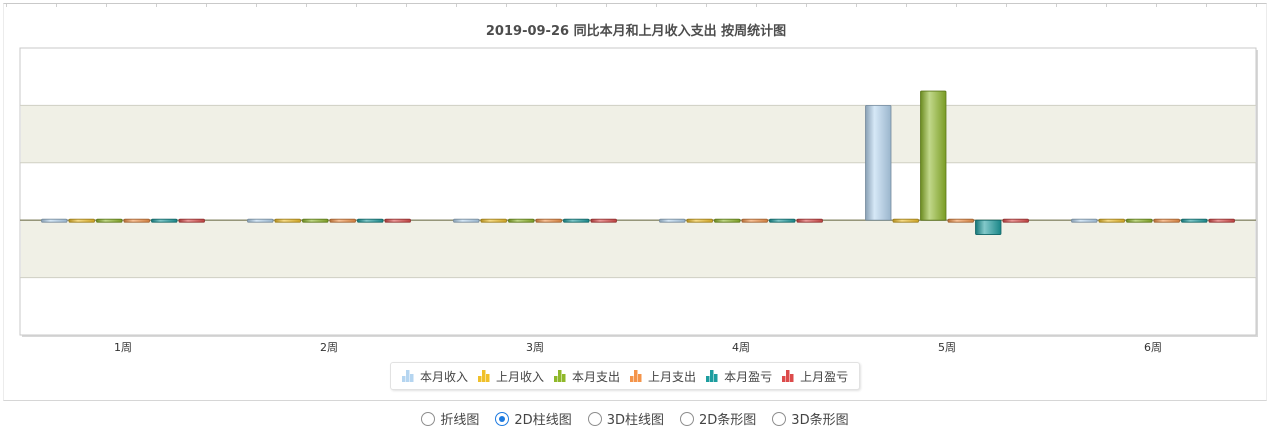 The image size is (1270, 437). What do you see at coordinates (329, 347) in the screenshot?
I see `x-tick-label: 2周` at bounding box center [329, 347].